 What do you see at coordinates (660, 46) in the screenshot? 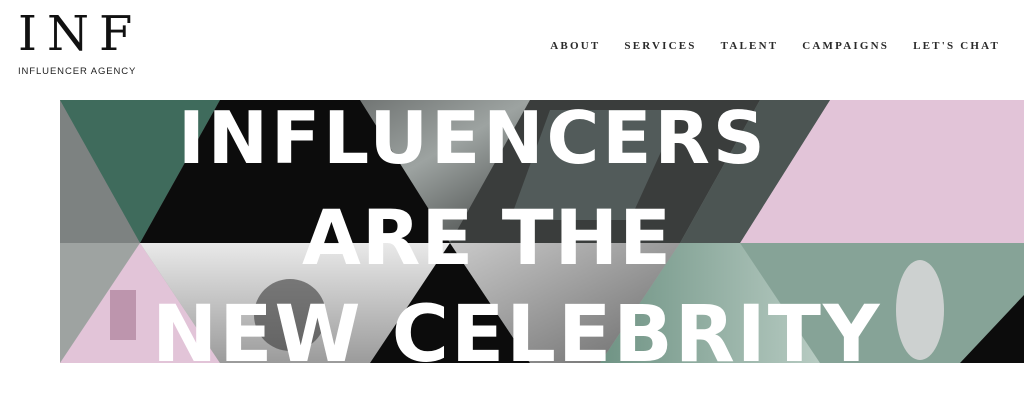
I see `nav-item-services: SERVICES` at bounding box center [660, 46].